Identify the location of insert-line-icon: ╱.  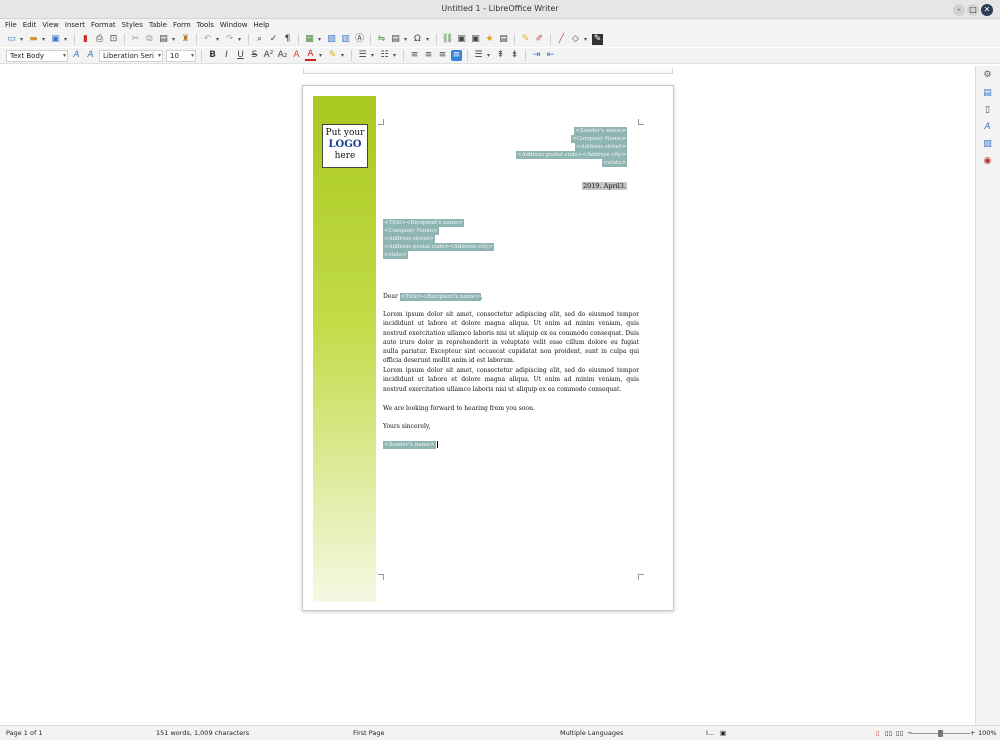
(561, 39).